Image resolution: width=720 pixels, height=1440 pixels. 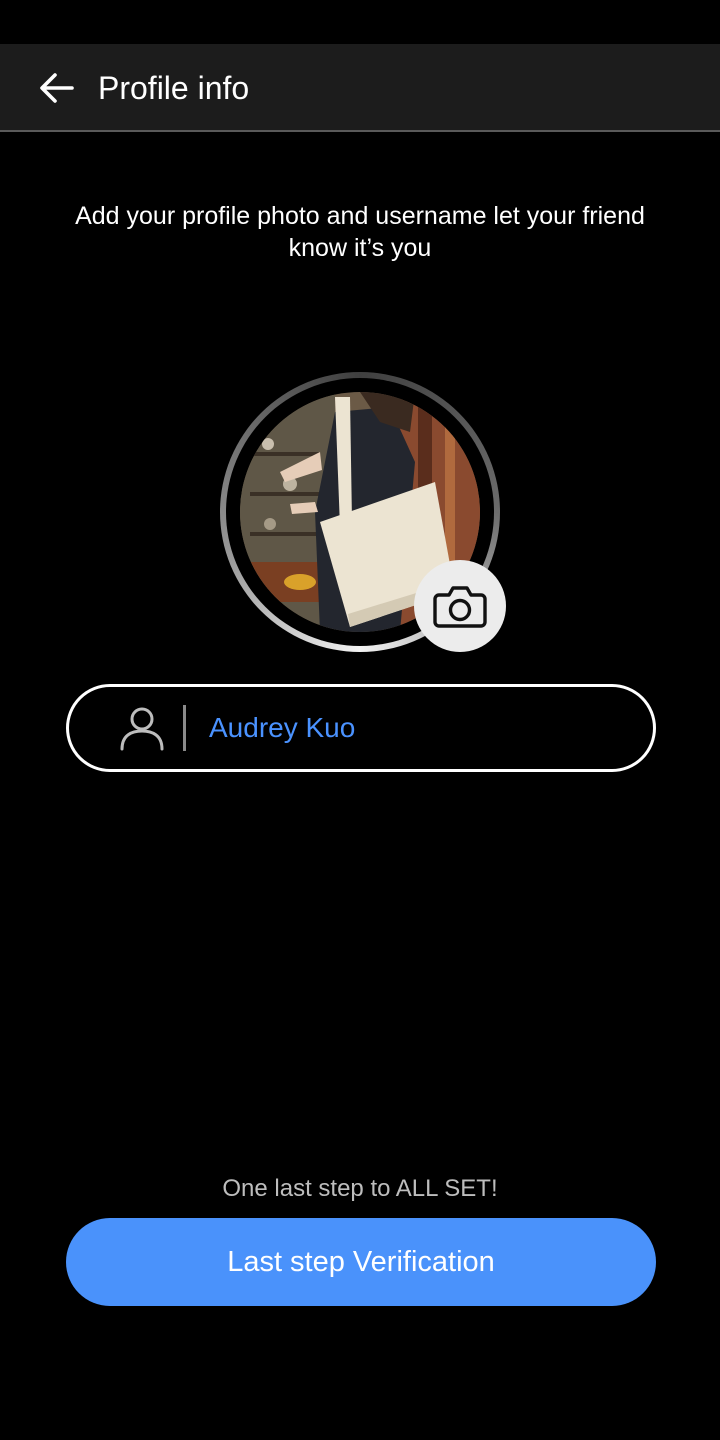 What do you see at coordinates (363, 512) in the screenshot?
I see `avatar` at bounding box center [363, 512].